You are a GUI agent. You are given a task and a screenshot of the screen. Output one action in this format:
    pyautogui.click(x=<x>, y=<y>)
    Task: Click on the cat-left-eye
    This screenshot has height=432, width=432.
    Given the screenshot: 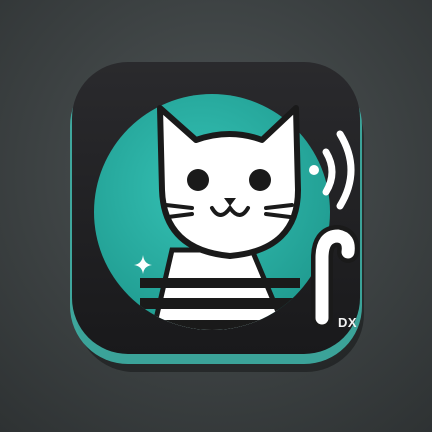 What is the action you would take?
    pyautogui.click(x=198, y=180)
    